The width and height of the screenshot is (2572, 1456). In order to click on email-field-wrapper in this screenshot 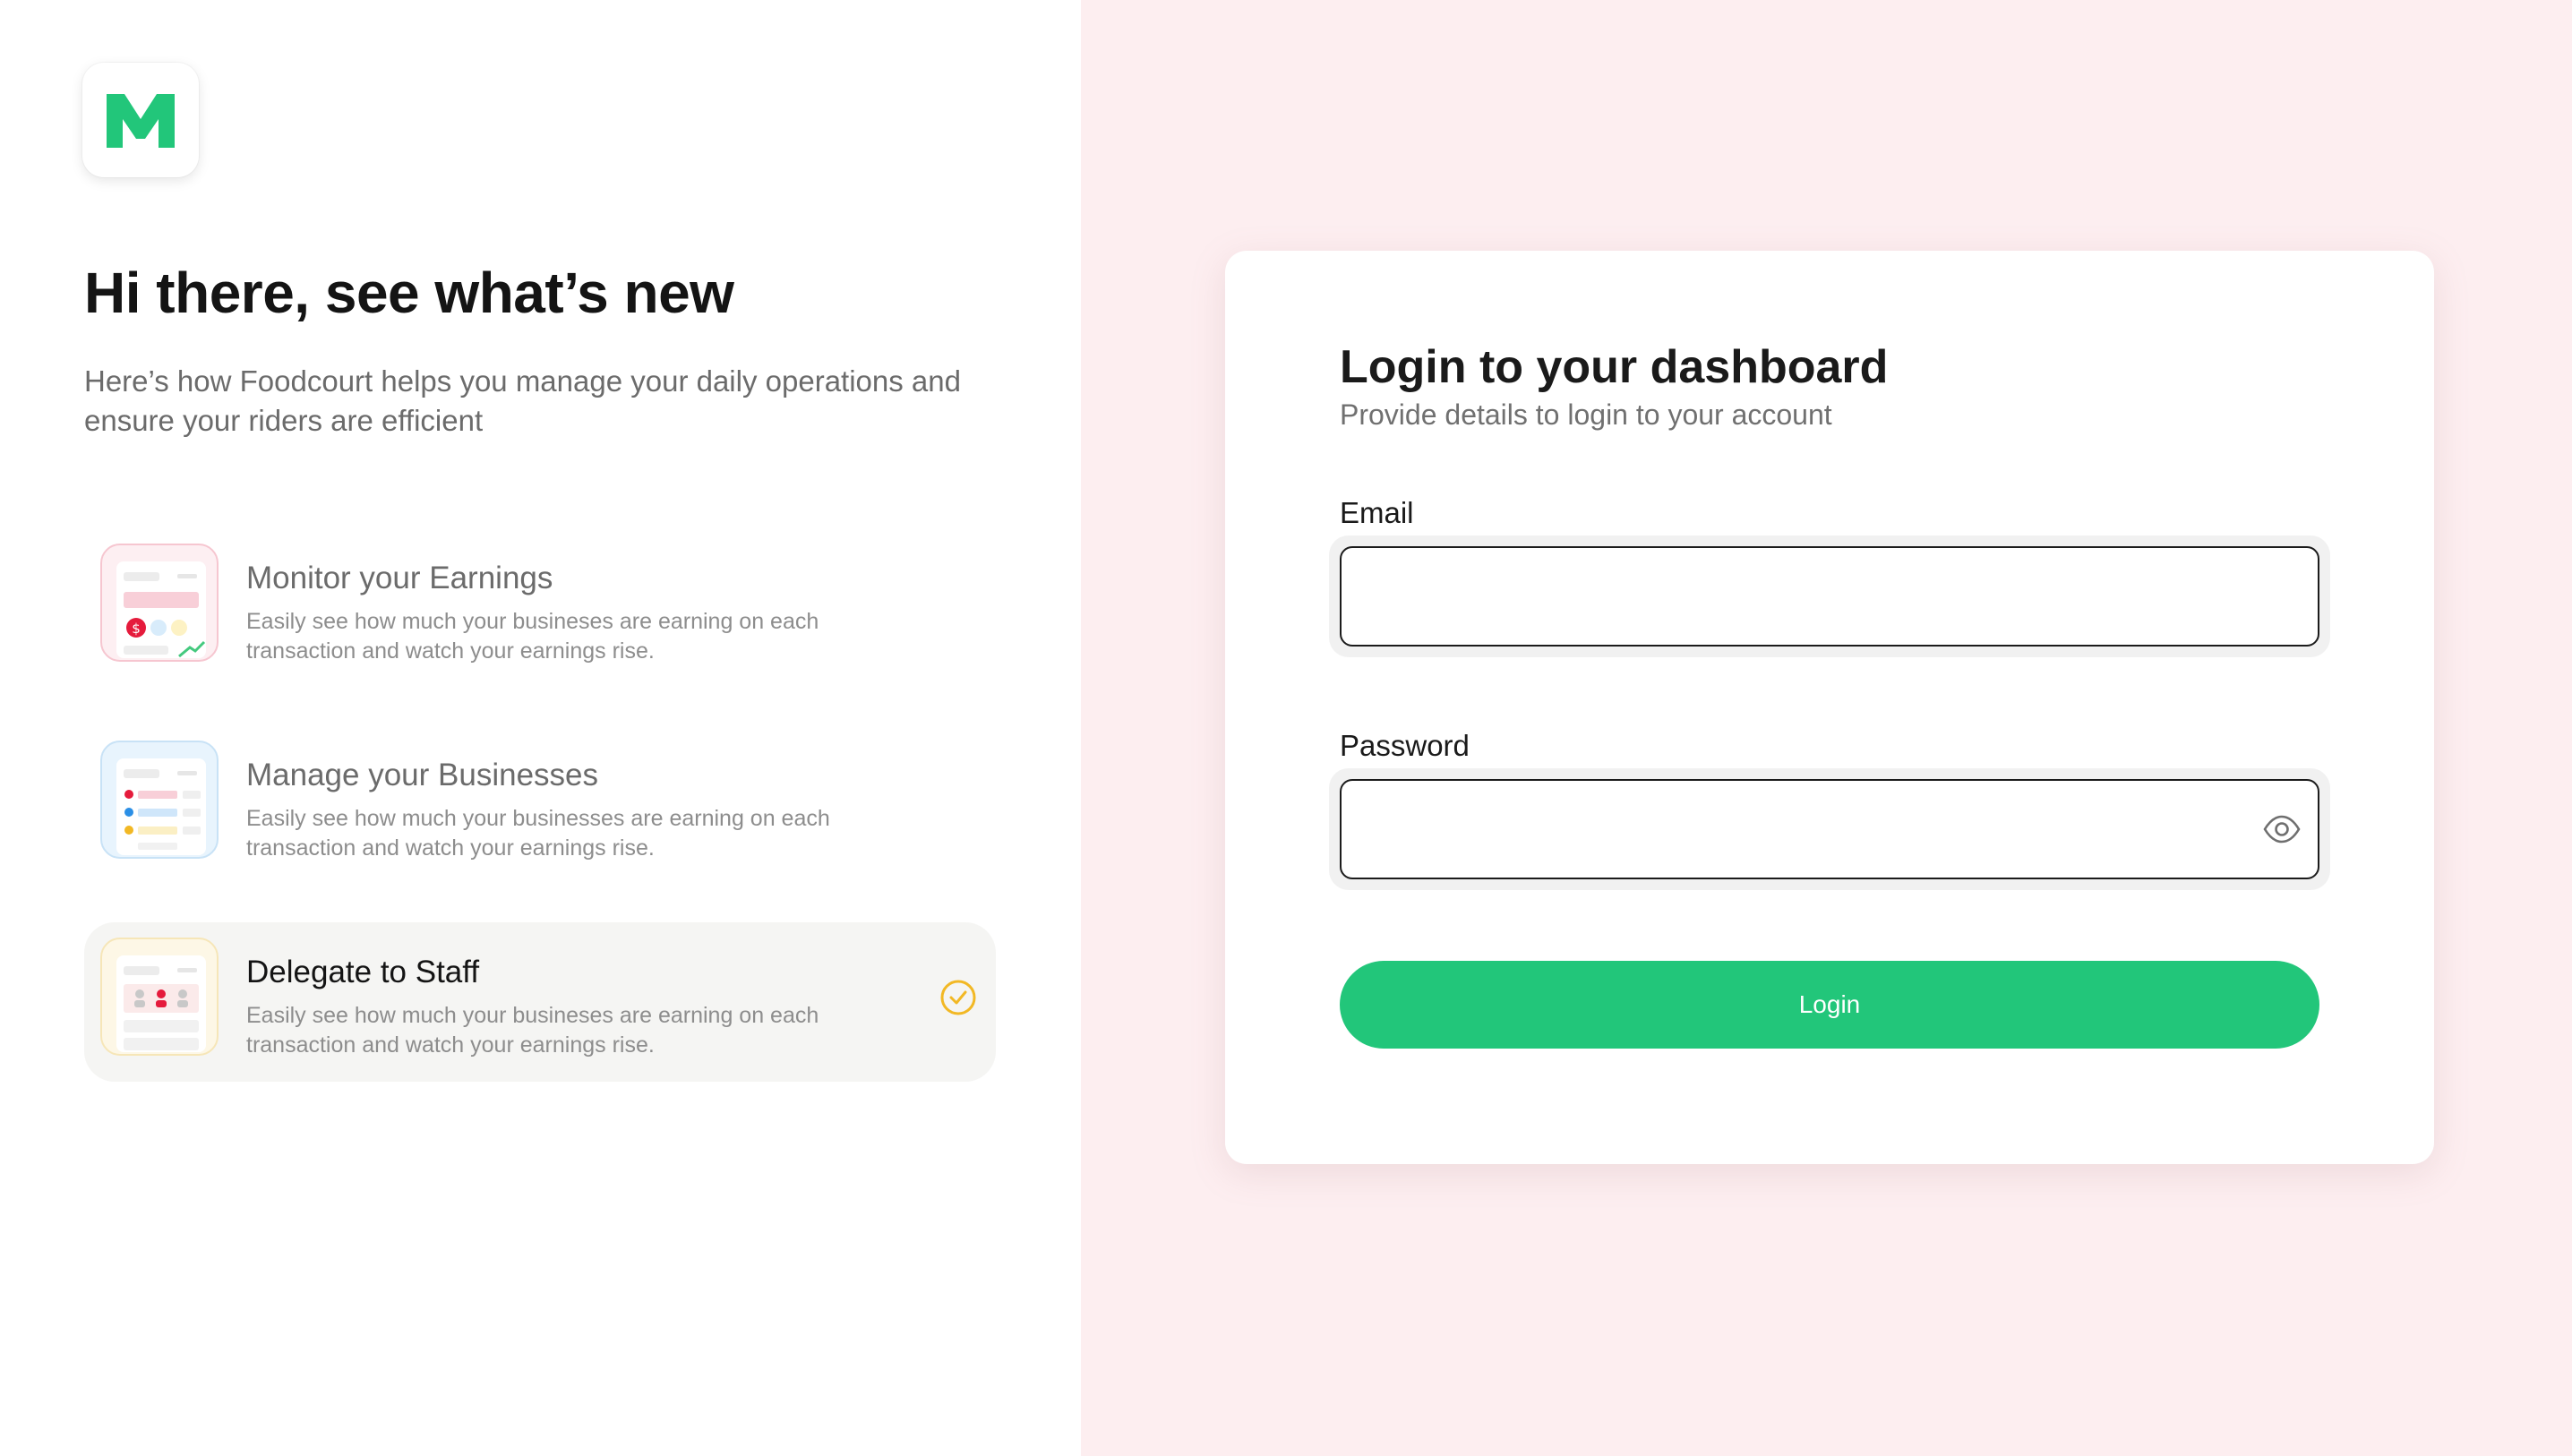, I will do `click(1830, 596)`.